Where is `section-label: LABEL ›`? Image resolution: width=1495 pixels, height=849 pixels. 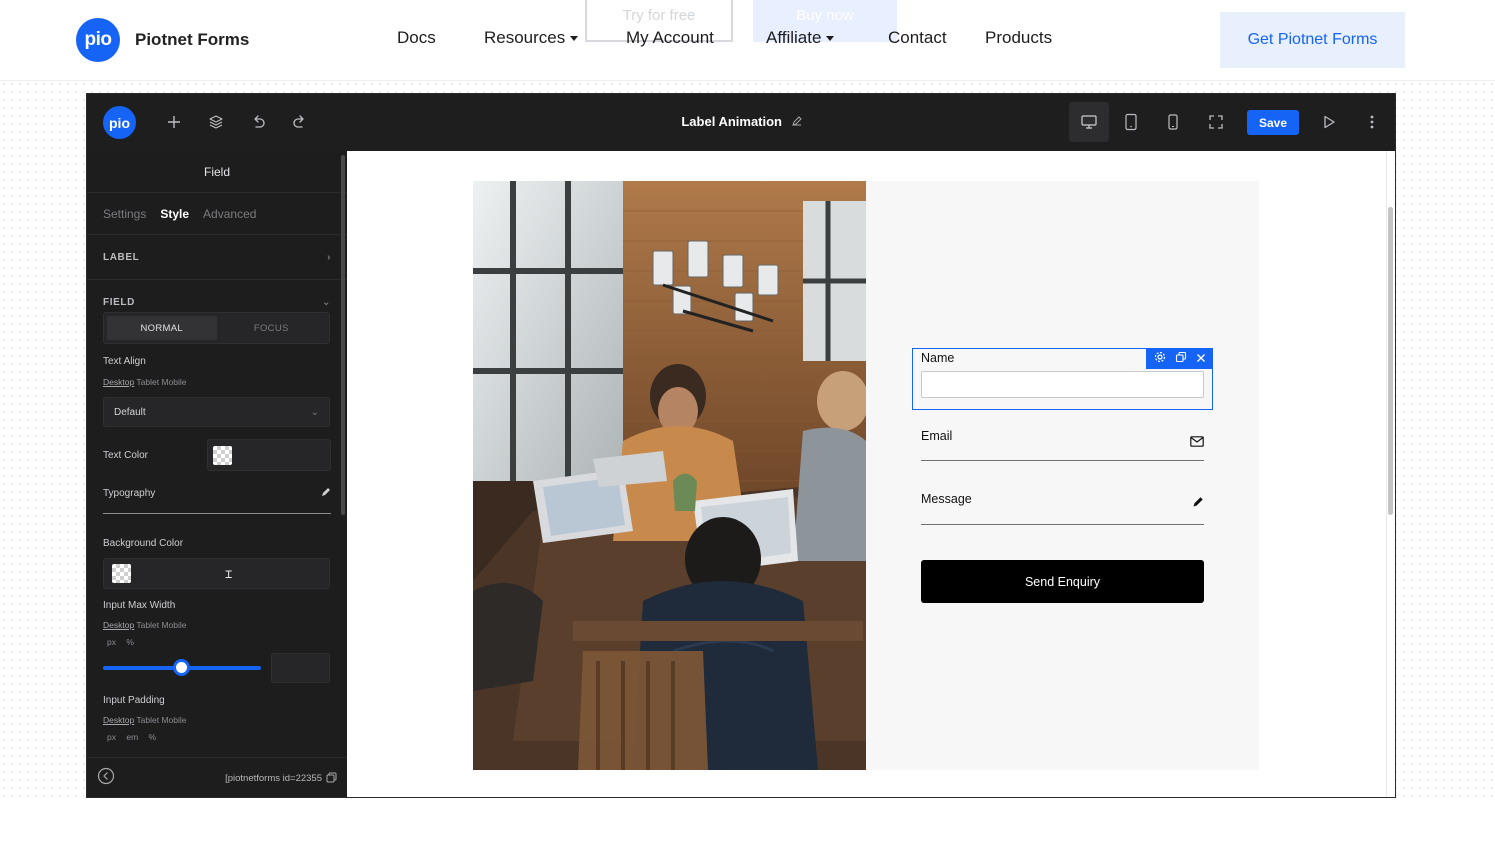 section-label: LABEL › is located at coordinates (217, 257).